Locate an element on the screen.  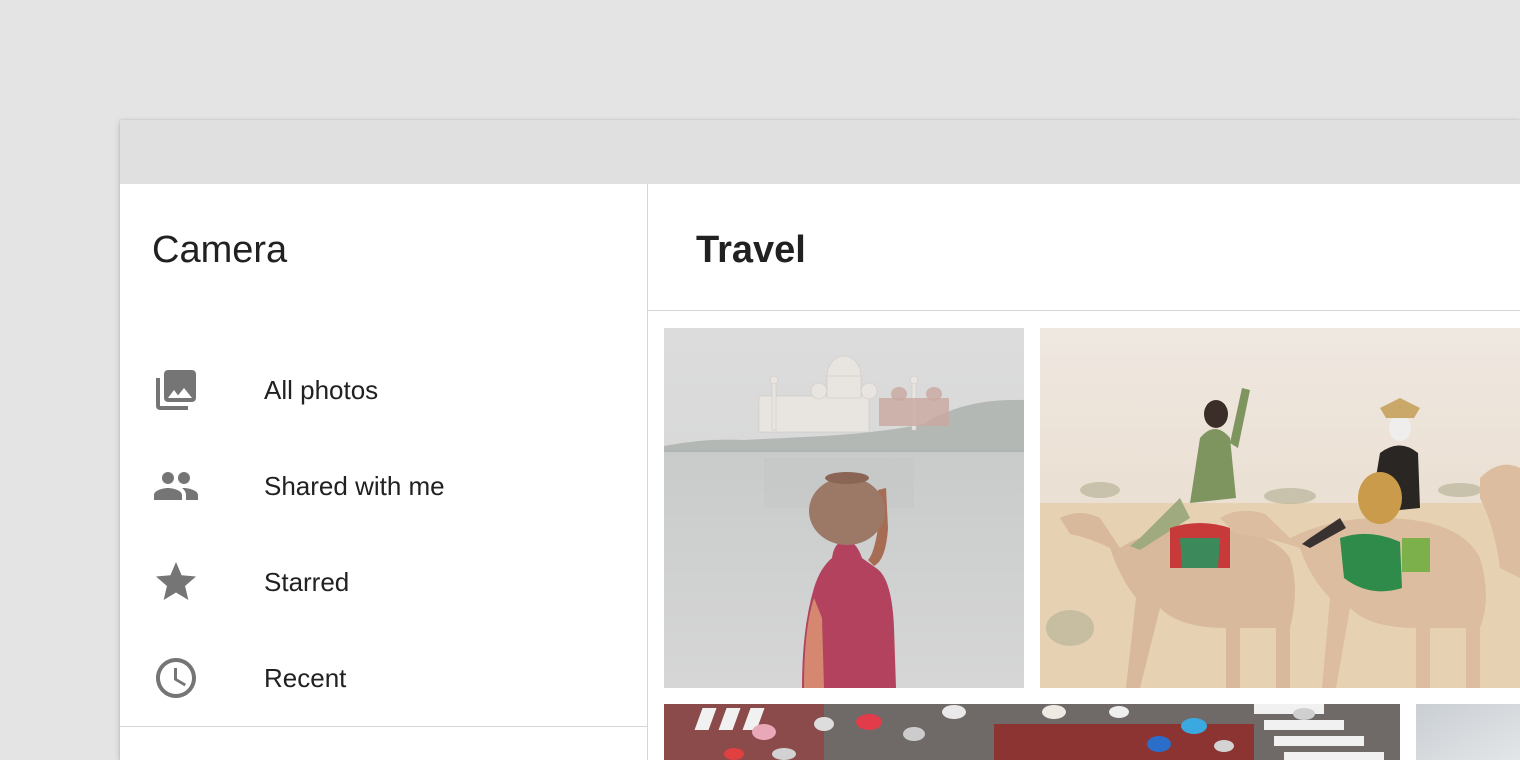
sidebar-item-shared-with-me: Shared with me is located at coordinates (383, 484).